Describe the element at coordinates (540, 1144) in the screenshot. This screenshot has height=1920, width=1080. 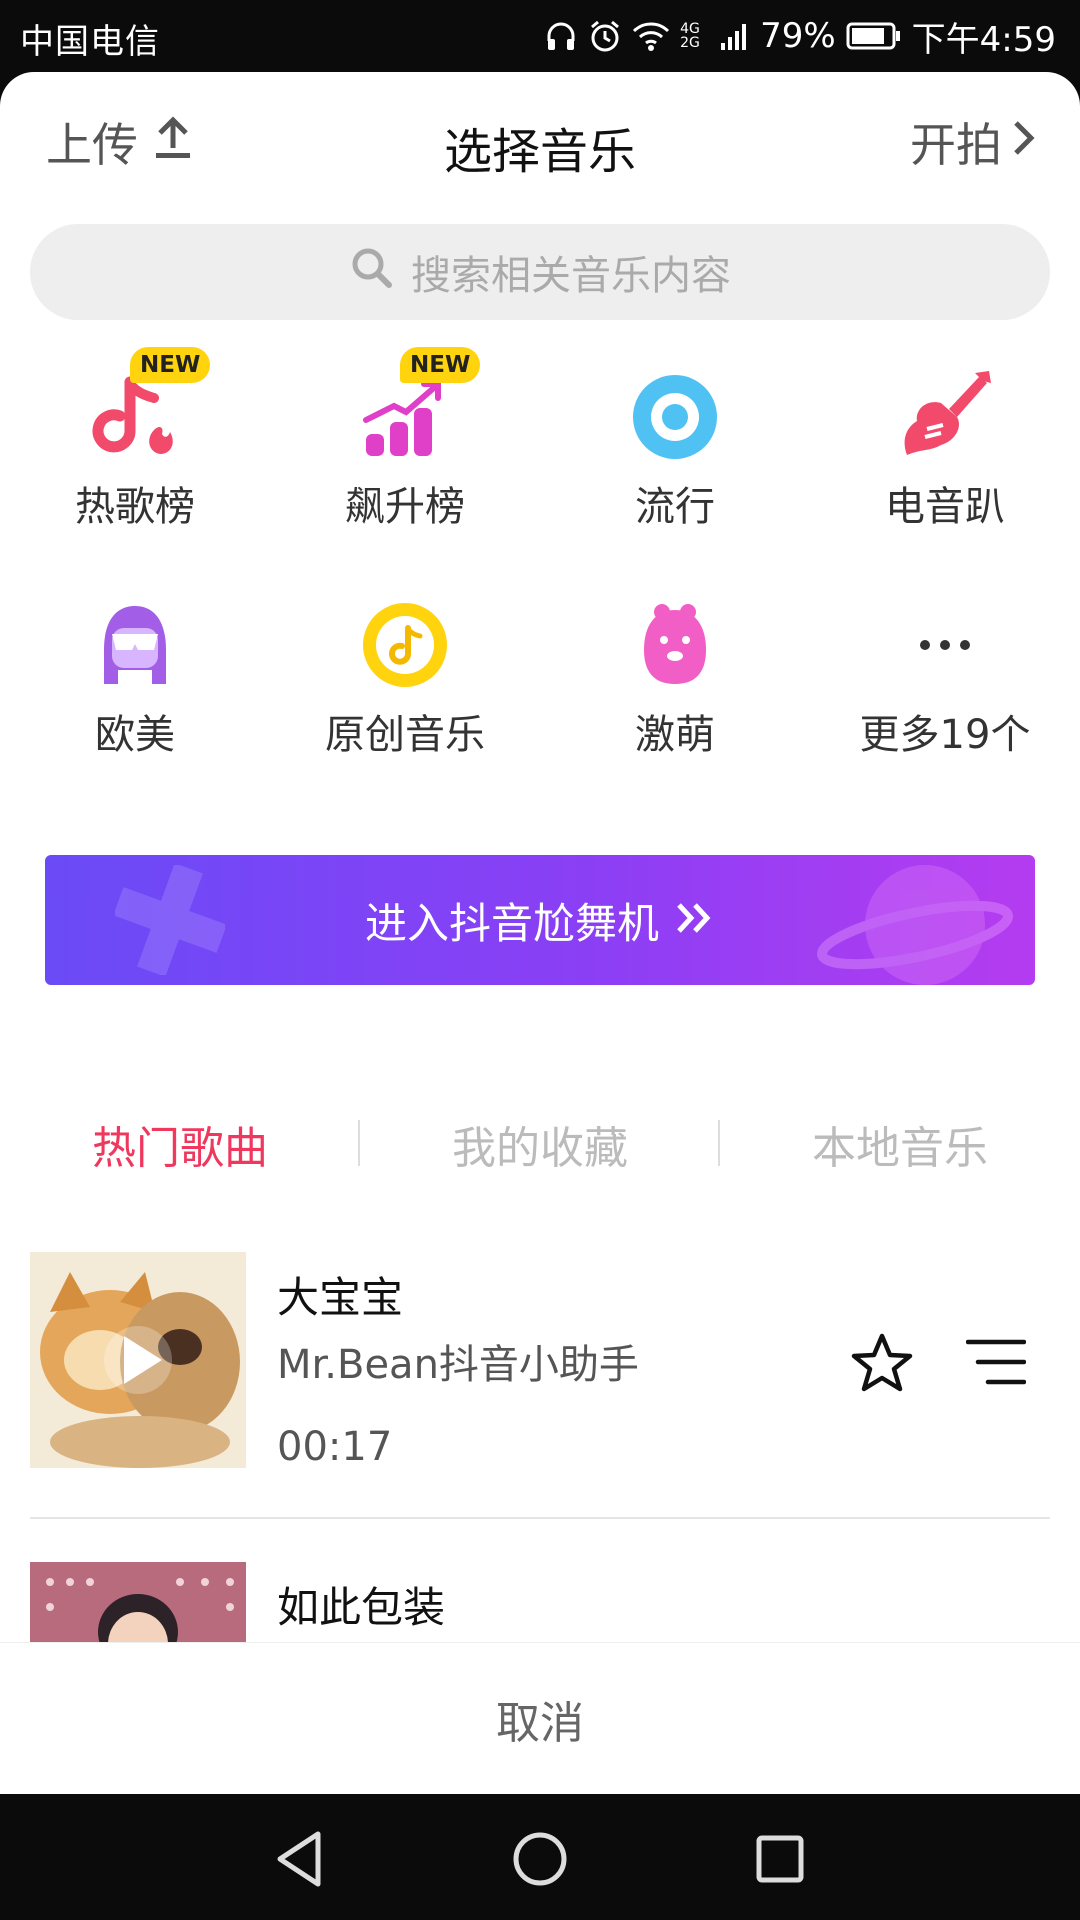
I see `tab-favorites: 我的收藏` at that location.